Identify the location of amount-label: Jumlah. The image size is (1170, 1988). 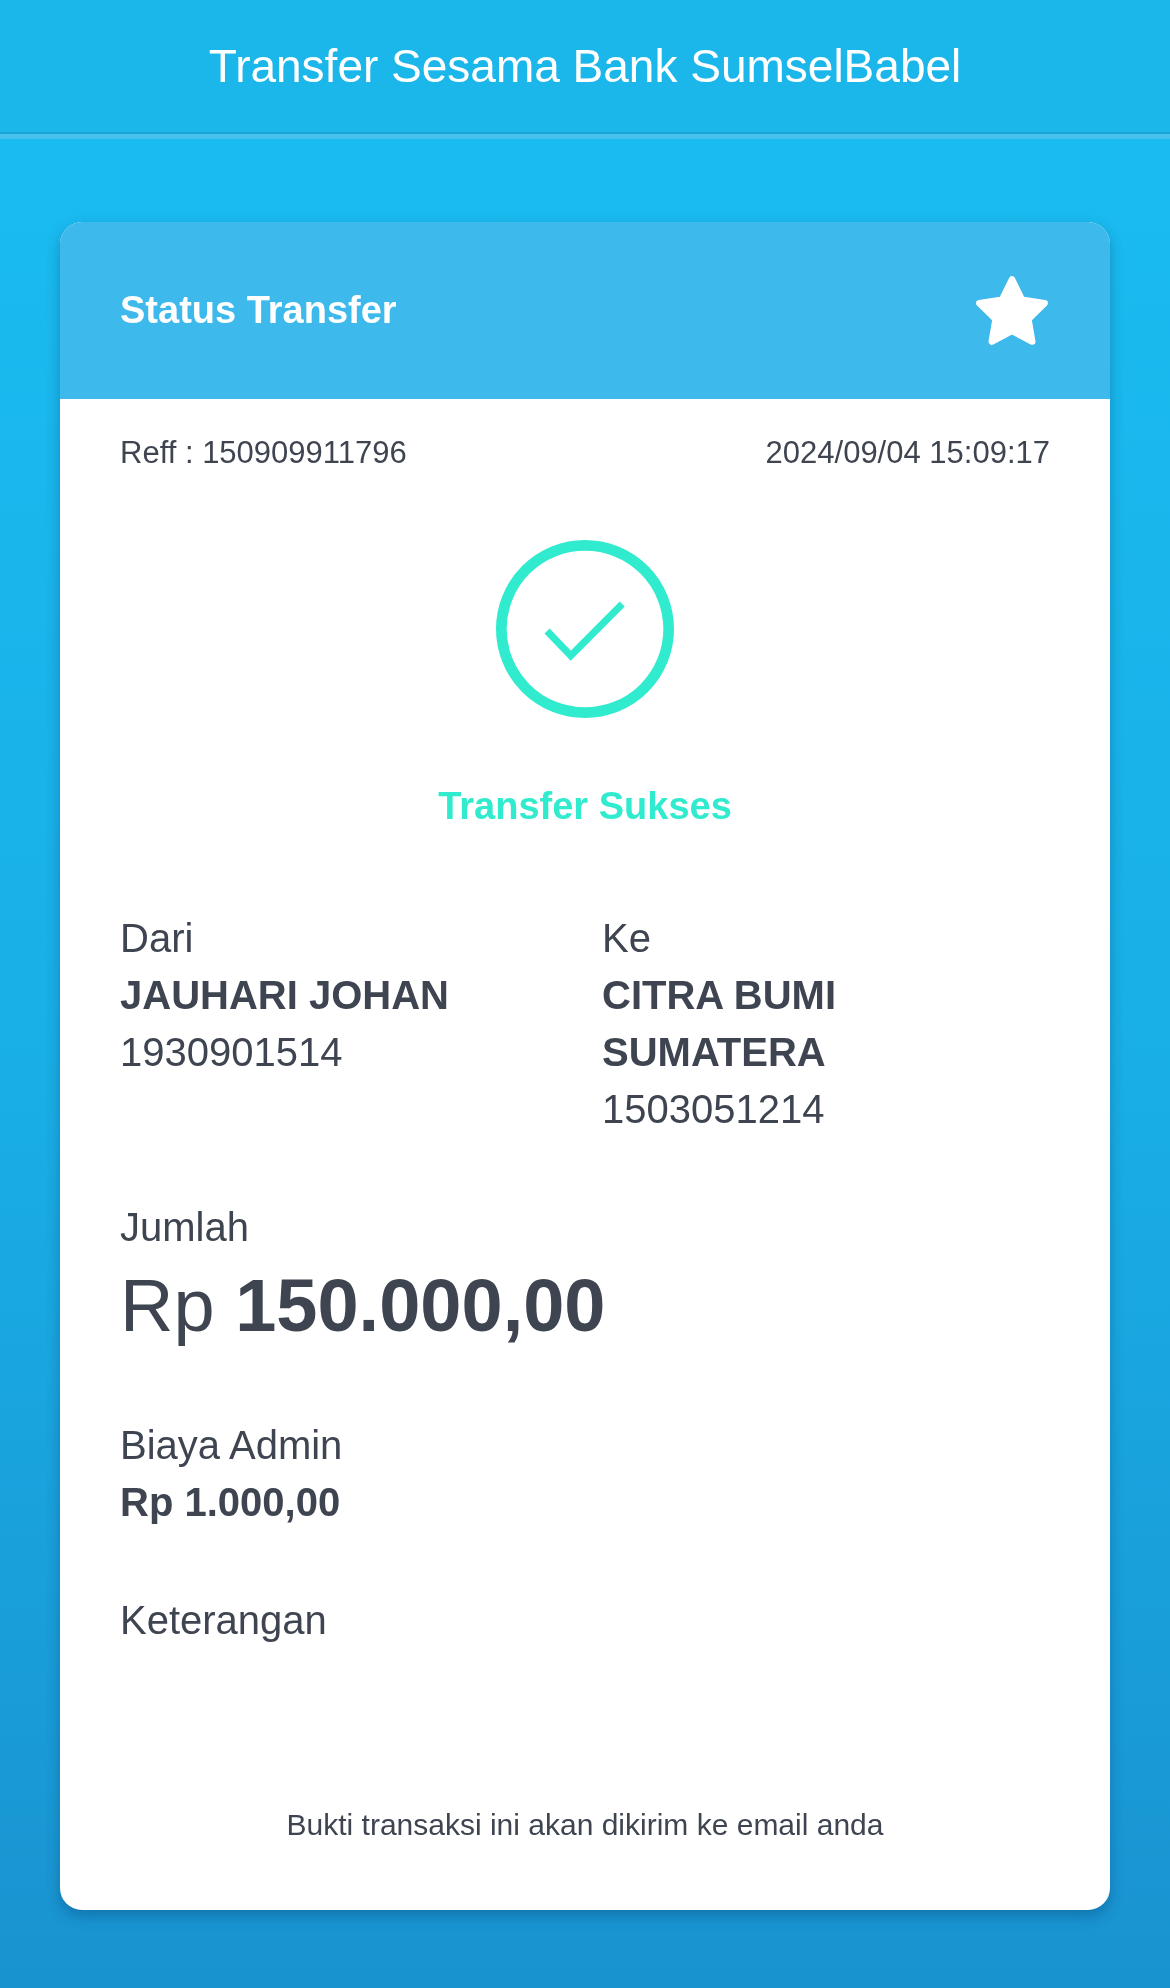
(185, 1227).